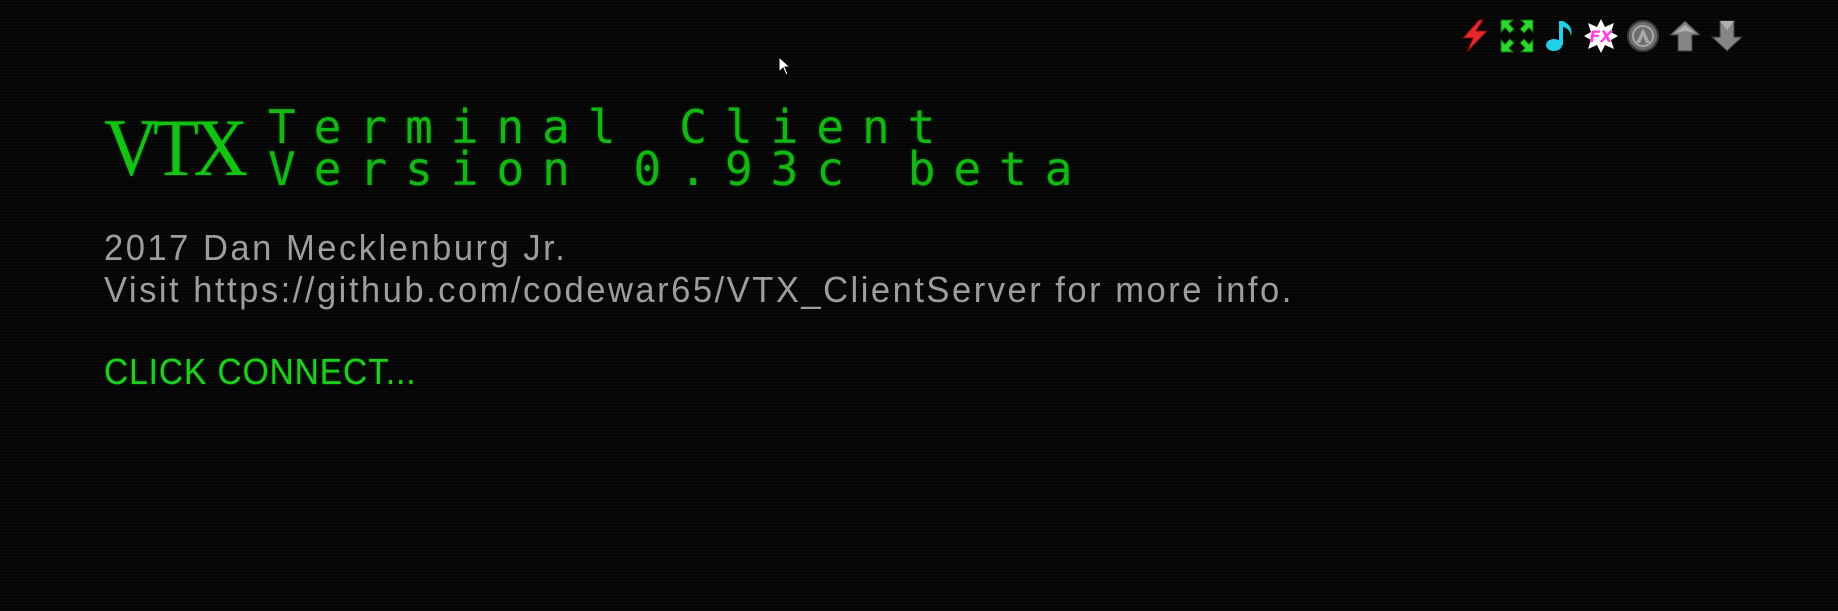 The image size is (1838, 611). I want to click on mouse-pointer-icon, so click(785, 66).